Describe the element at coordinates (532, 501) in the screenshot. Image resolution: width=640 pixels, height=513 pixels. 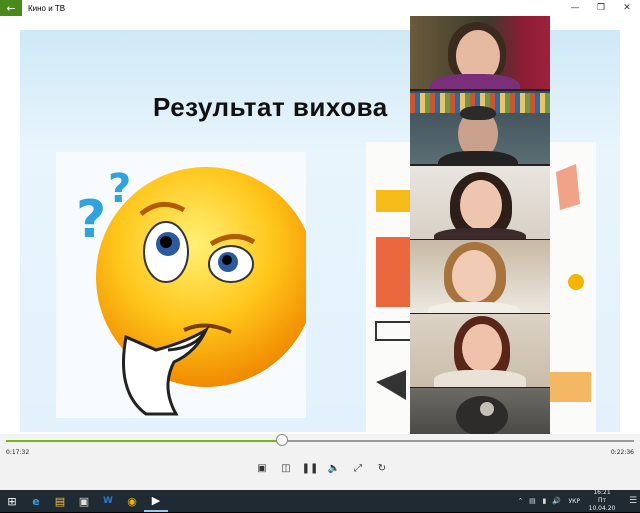
I see `network-icon: ▤` at that location.